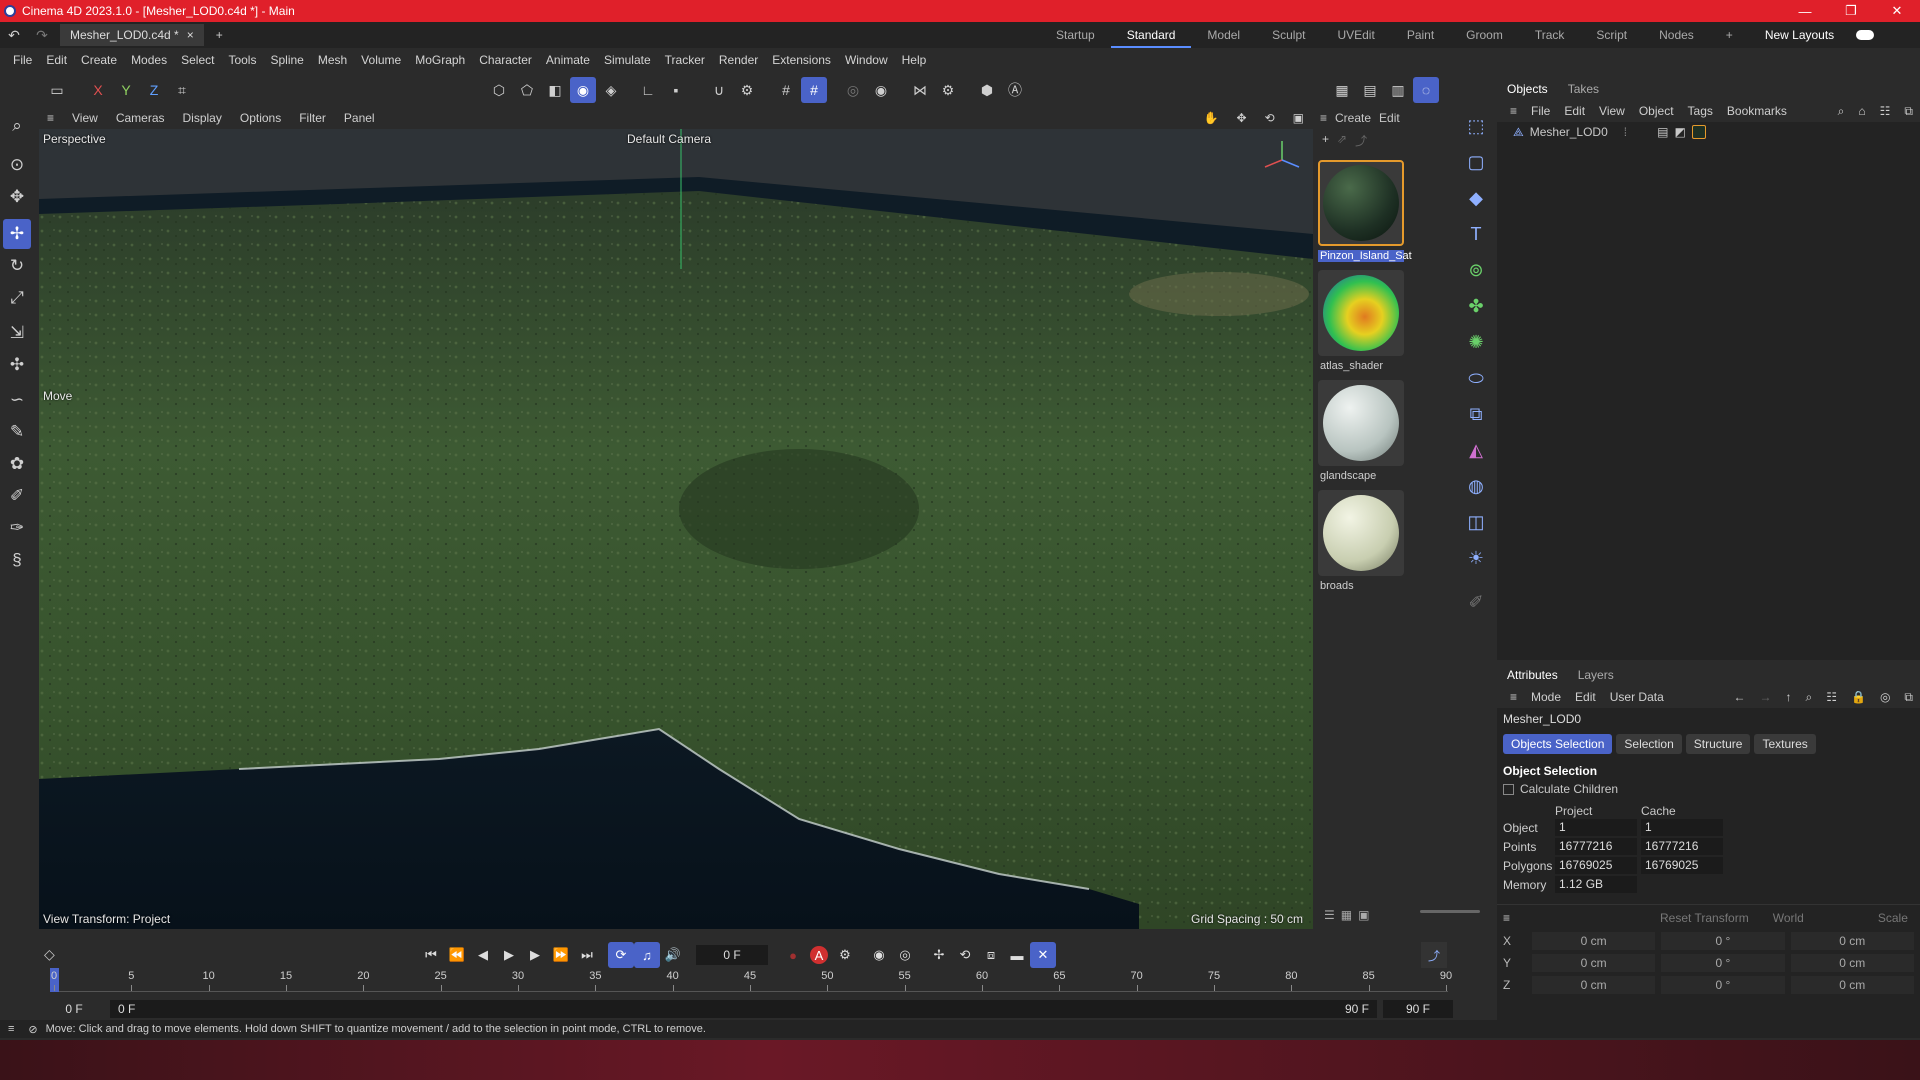  I want to click on model-mode-icon: ◉, so click(583, 90).